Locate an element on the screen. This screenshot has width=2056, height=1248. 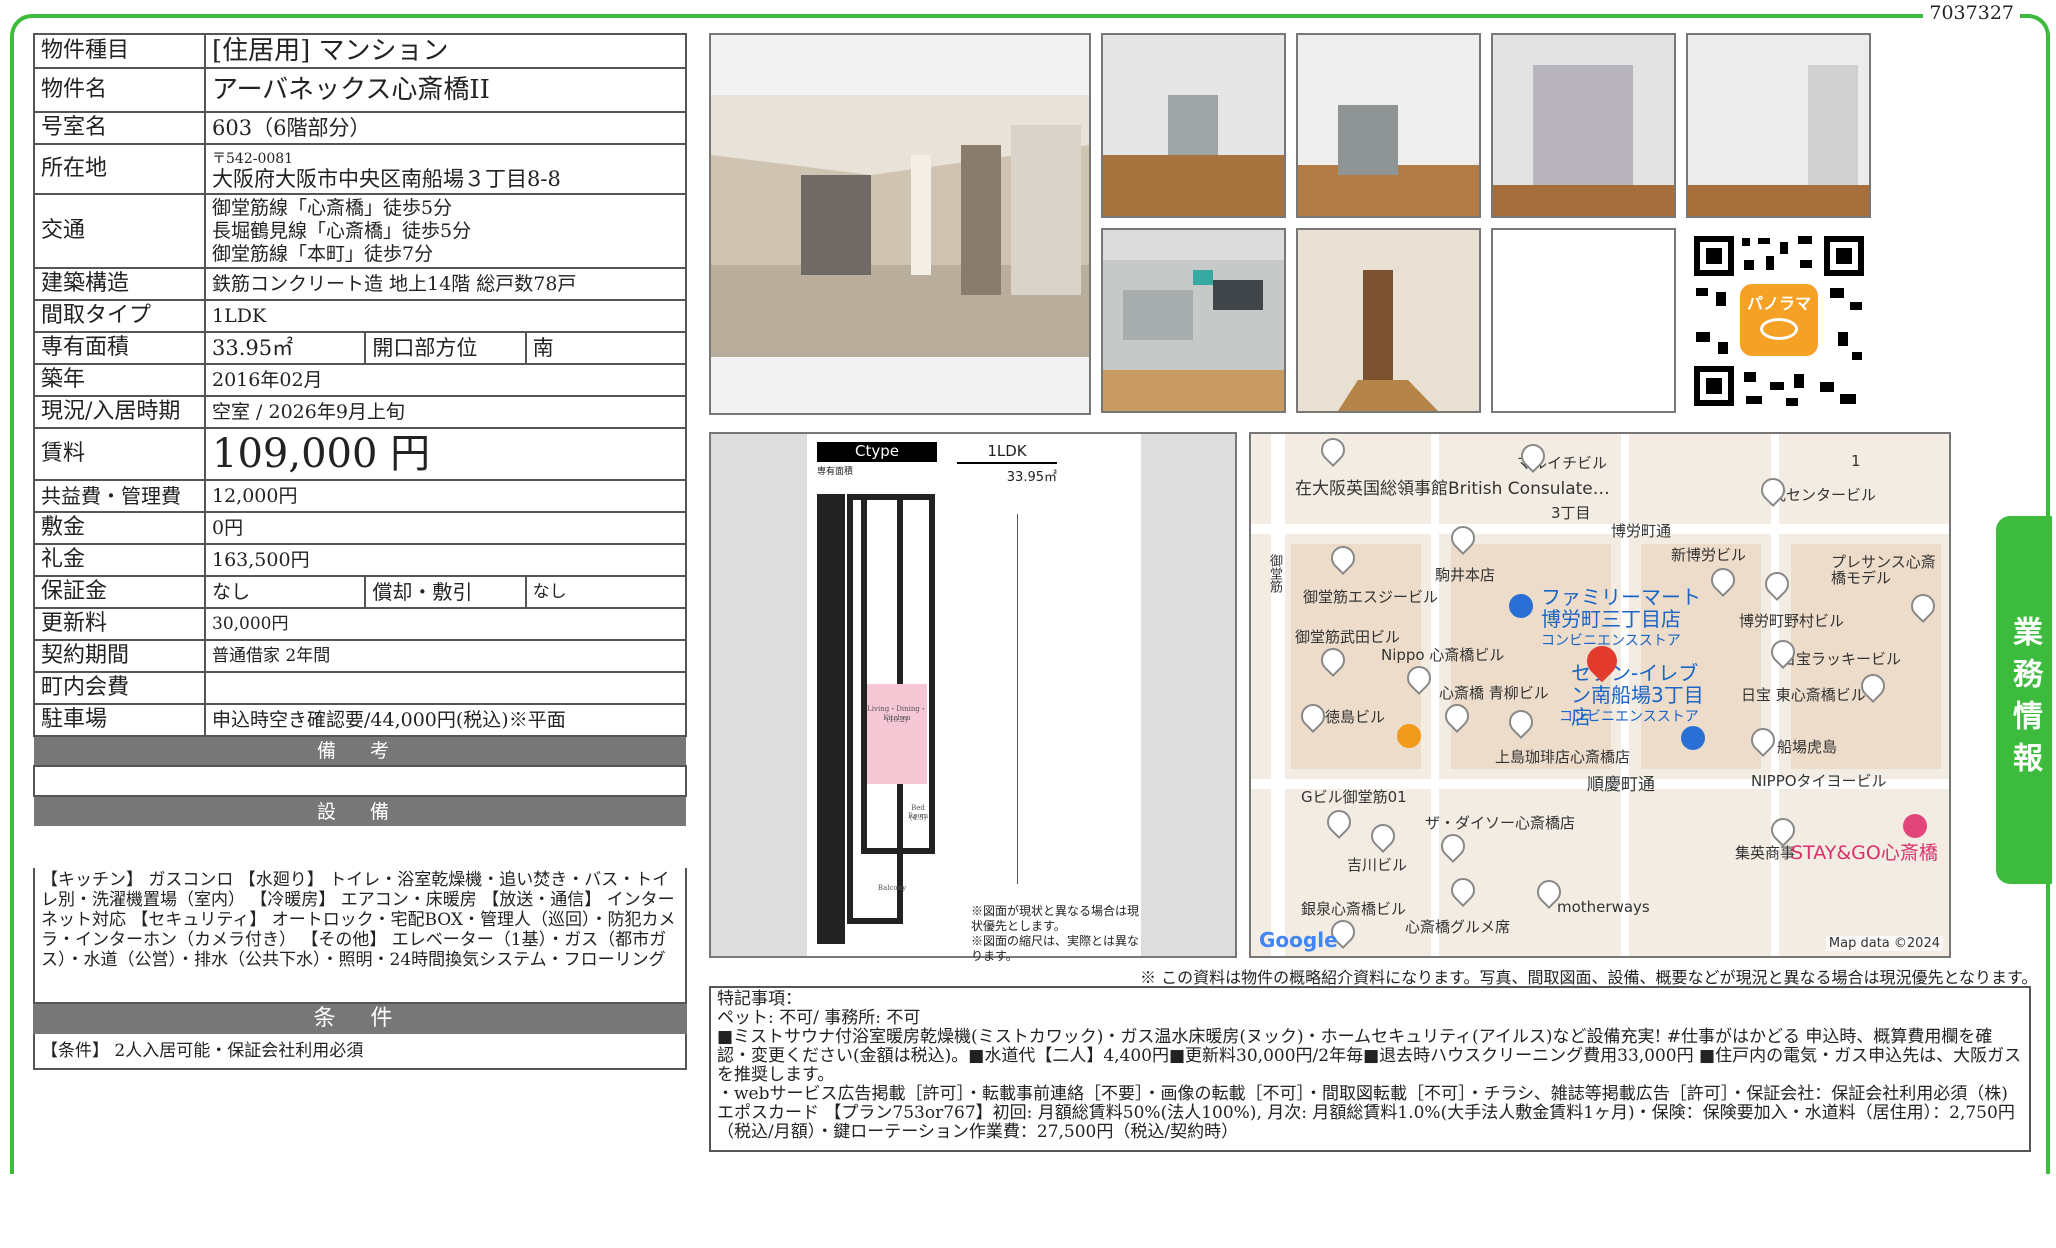
address: 〒542-0081 大阪府大阪市中央区南船場３丁目8-8 is located at coordinates (445, 169).